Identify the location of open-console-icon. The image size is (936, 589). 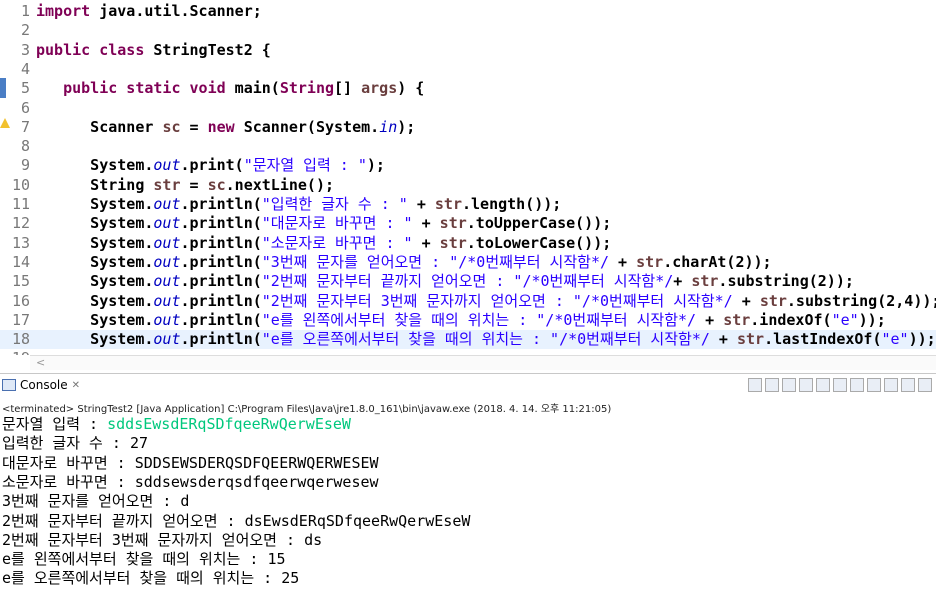
(891, 385).